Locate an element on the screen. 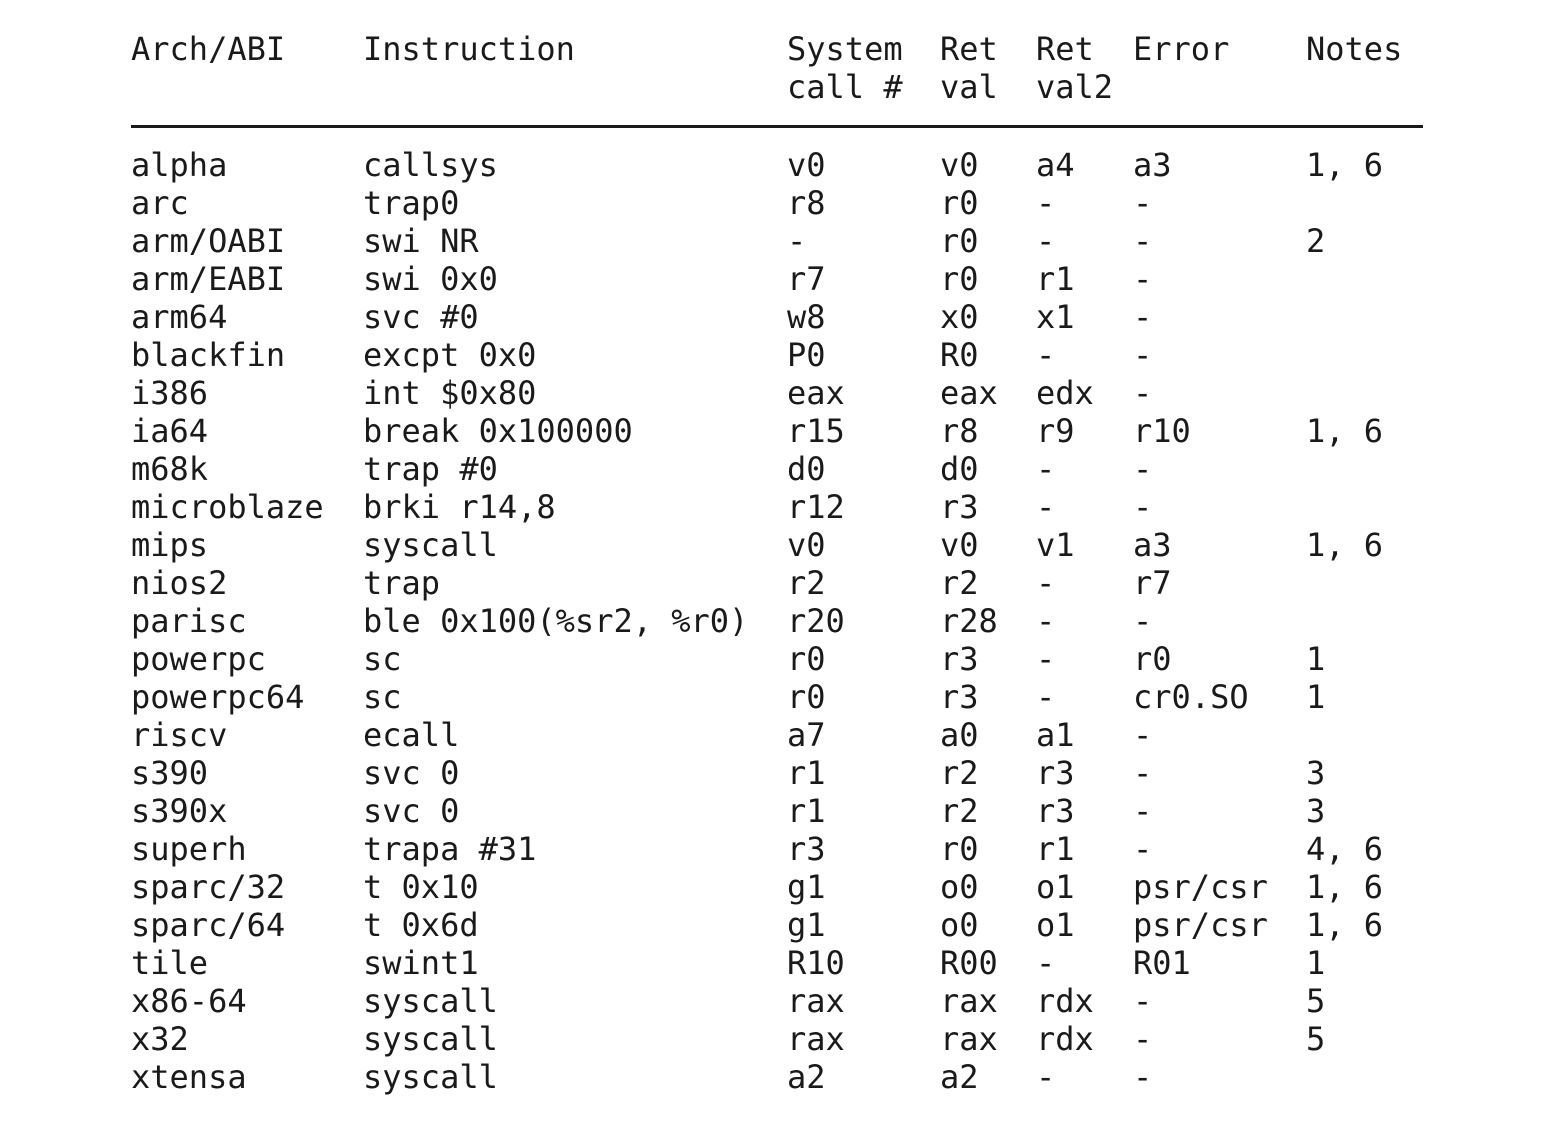  cell-ret-val: r28 is located at coordinates (969, 621).